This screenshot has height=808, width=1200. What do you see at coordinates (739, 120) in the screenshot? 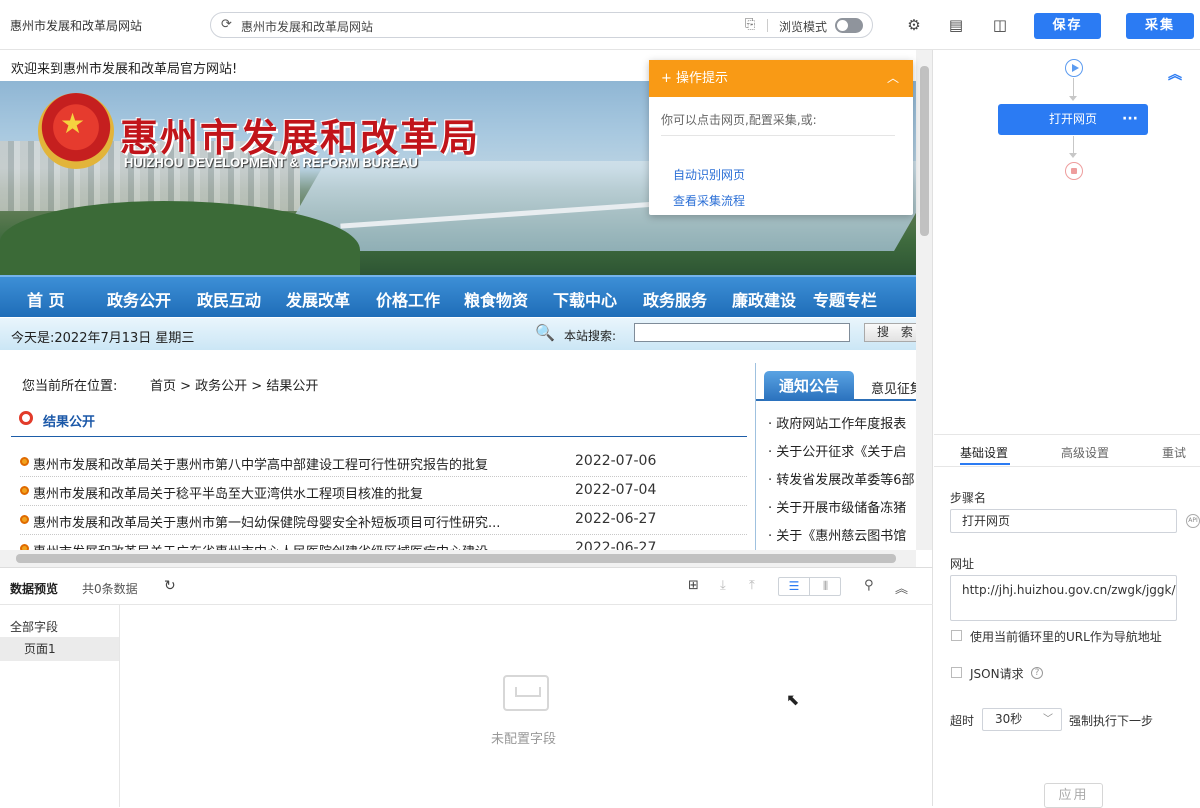
I see `tip-message: 你可以点击网页,配置采集,或:` at bounding box center [739, 120].